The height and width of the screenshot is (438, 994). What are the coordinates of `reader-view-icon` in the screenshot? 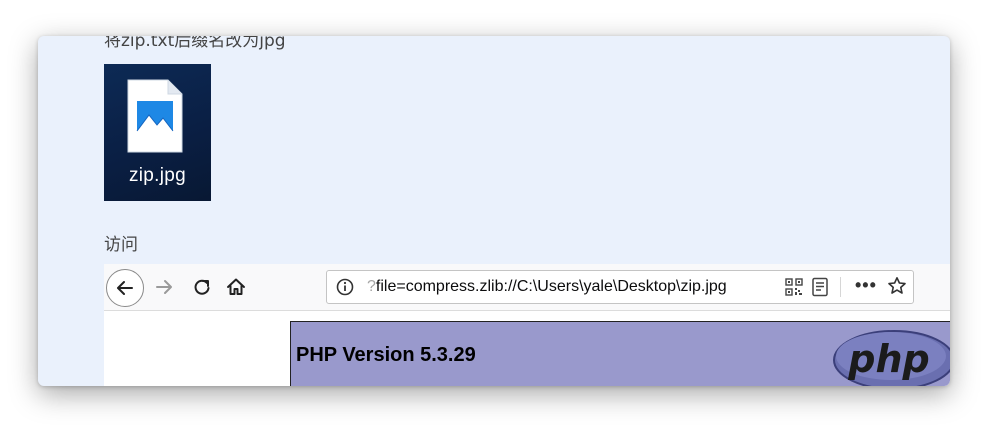 It's located at (820, 287).